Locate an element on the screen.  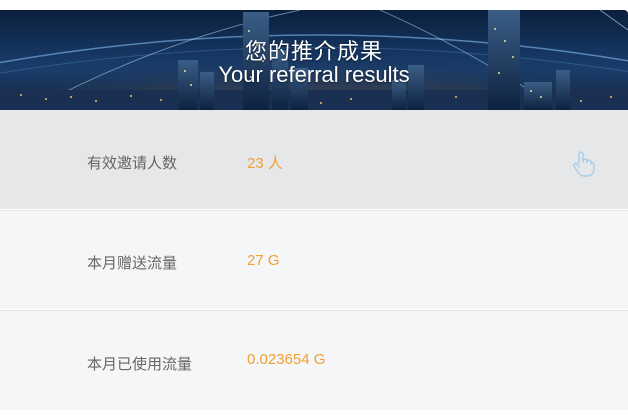
hand-pointer-icon is located at coordinates (584, 164).